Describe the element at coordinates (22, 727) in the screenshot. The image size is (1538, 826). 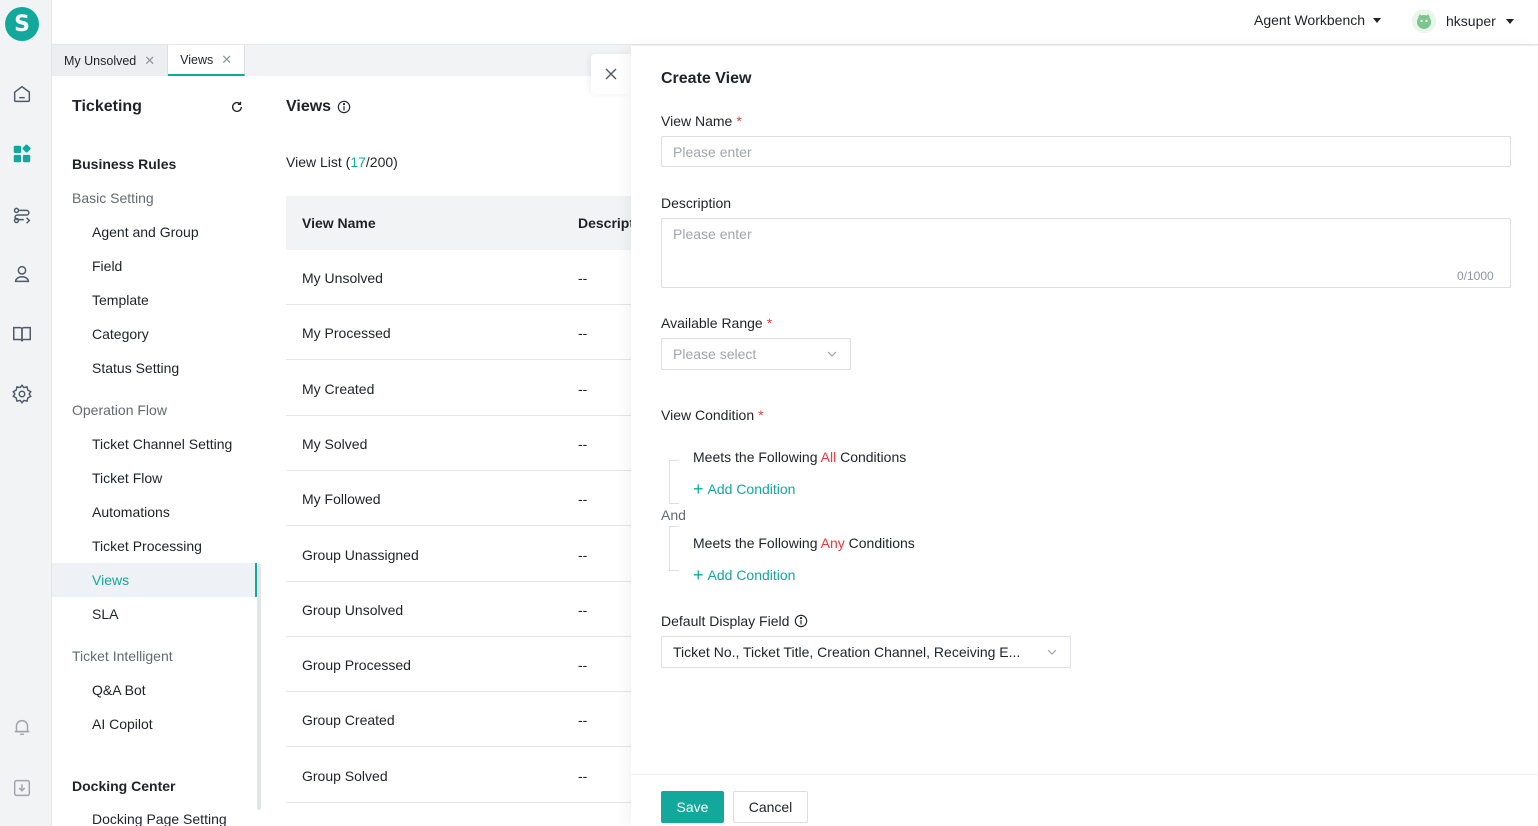
I see `notification-bell-icon` at that location.